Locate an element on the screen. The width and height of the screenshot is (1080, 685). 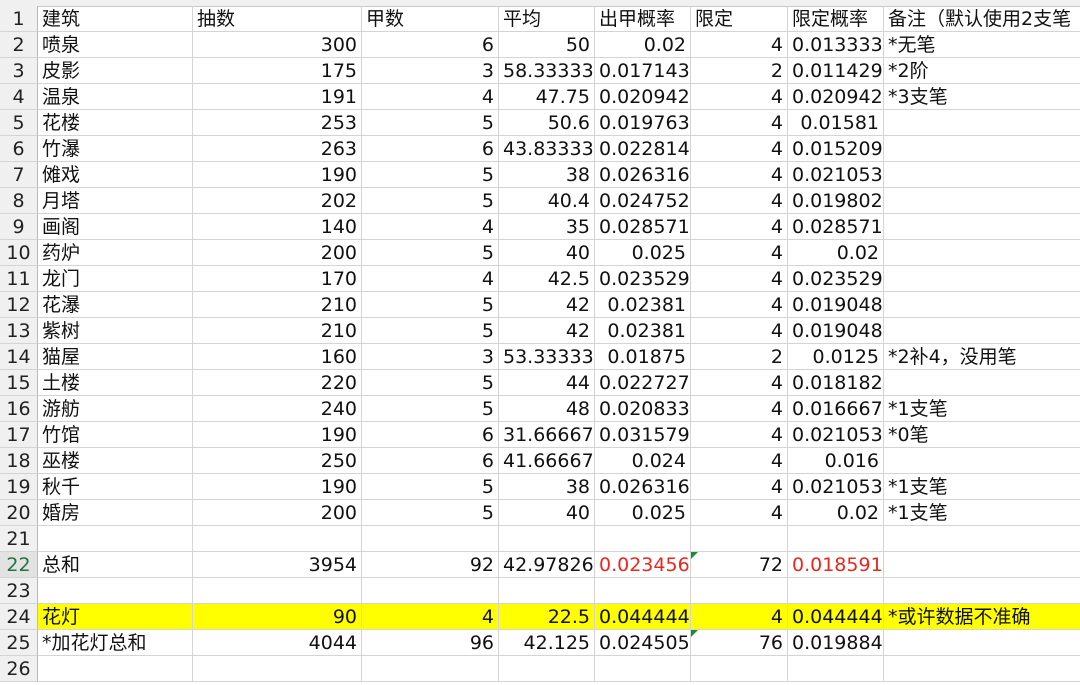
building-cell: 巫楼 is located at coordinates (115, 461).